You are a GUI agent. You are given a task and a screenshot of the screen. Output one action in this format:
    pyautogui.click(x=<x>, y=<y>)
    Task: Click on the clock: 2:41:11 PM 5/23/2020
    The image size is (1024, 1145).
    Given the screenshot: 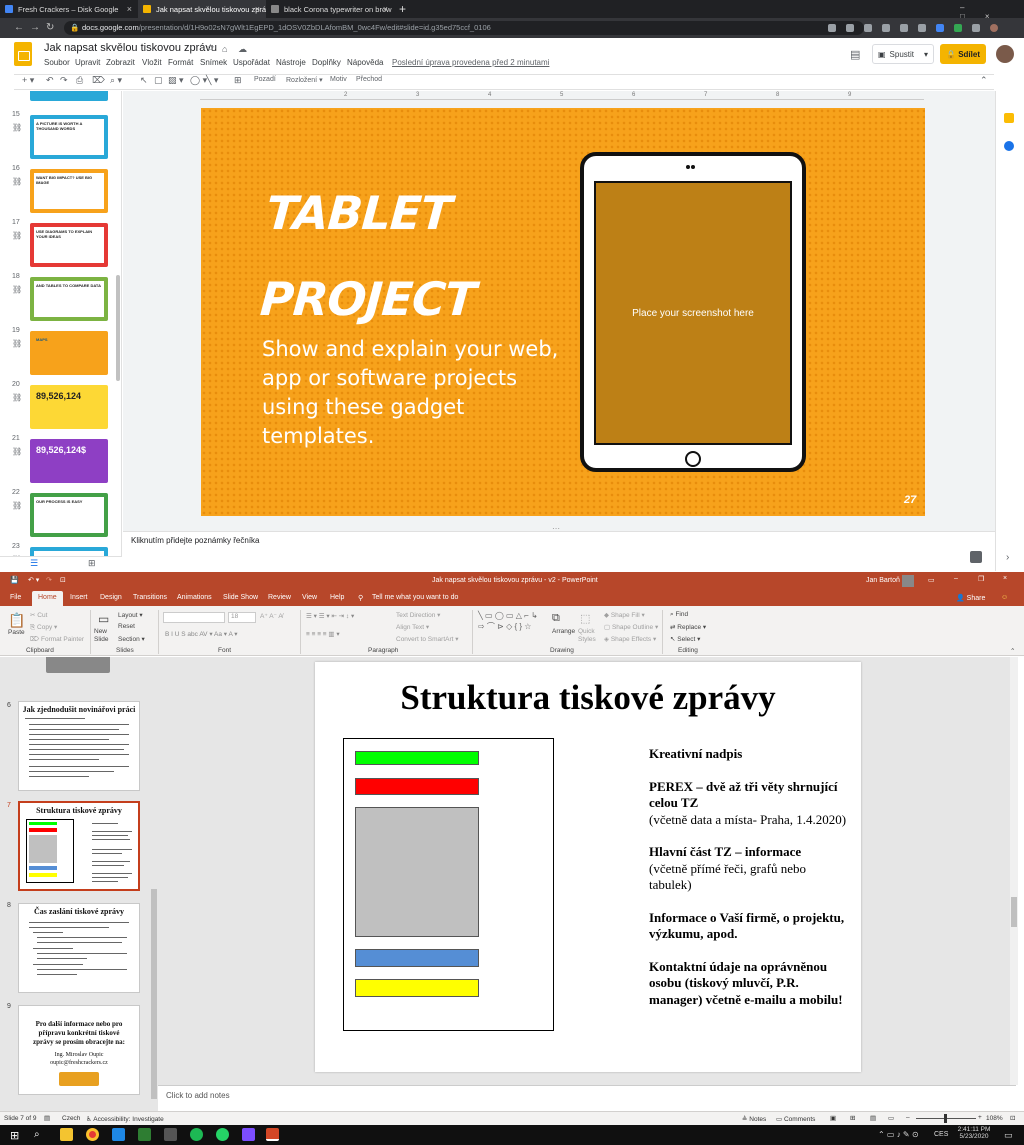 What is the action you would take?
    pyautogui.click(x=974, y=1133)
    